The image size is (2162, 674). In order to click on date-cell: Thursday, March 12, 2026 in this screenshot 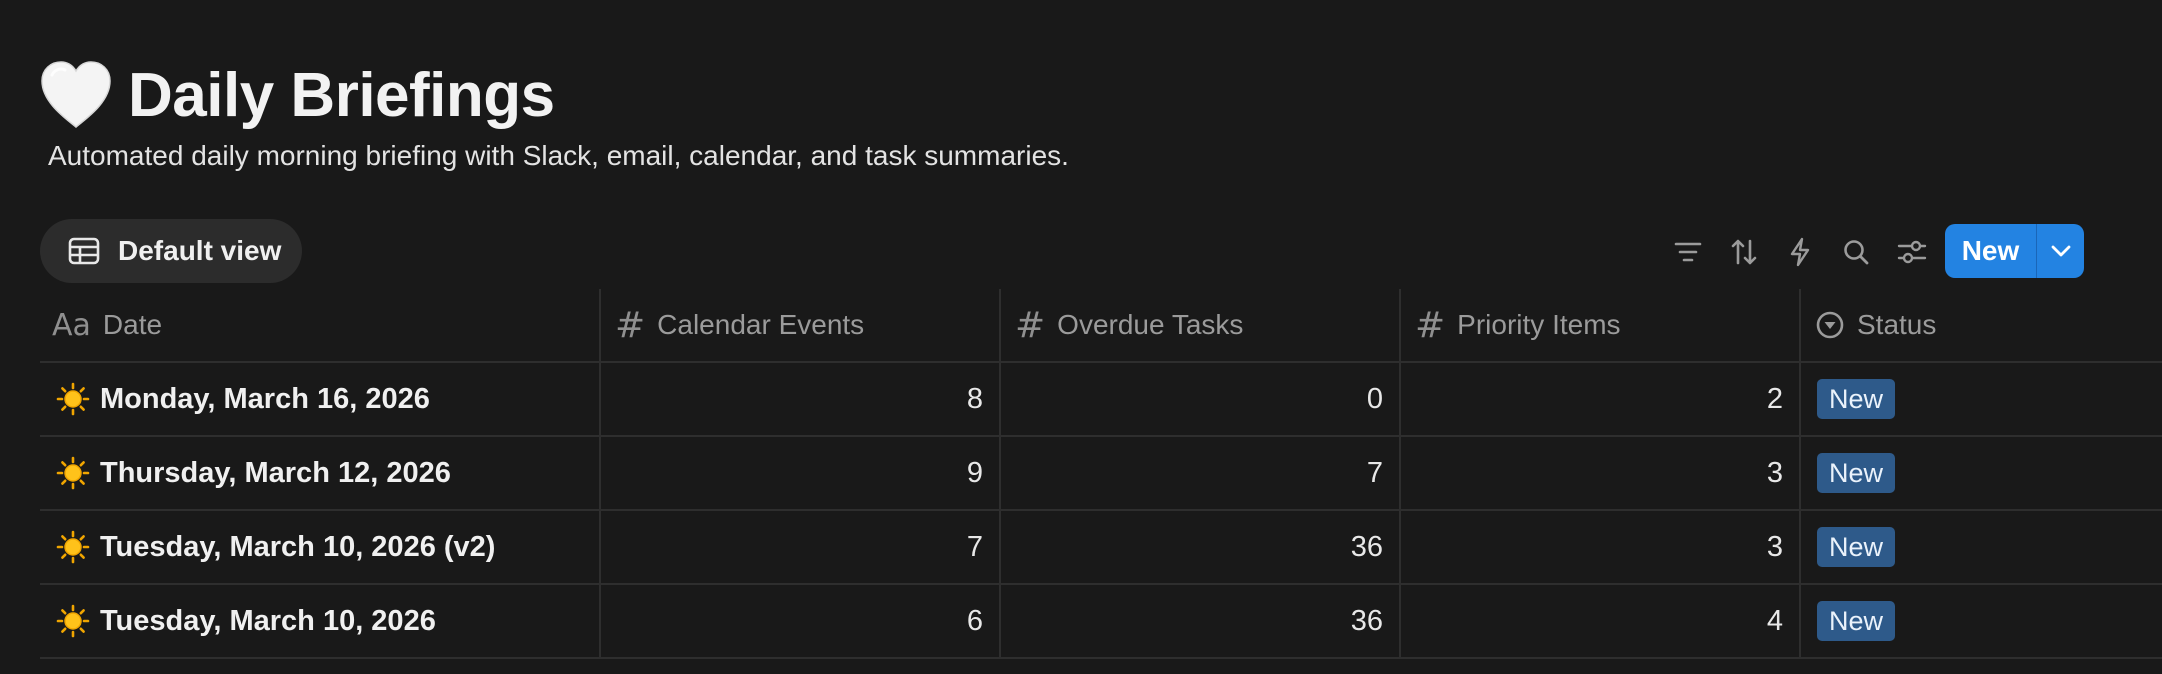, I will do `click(319, 473)`.